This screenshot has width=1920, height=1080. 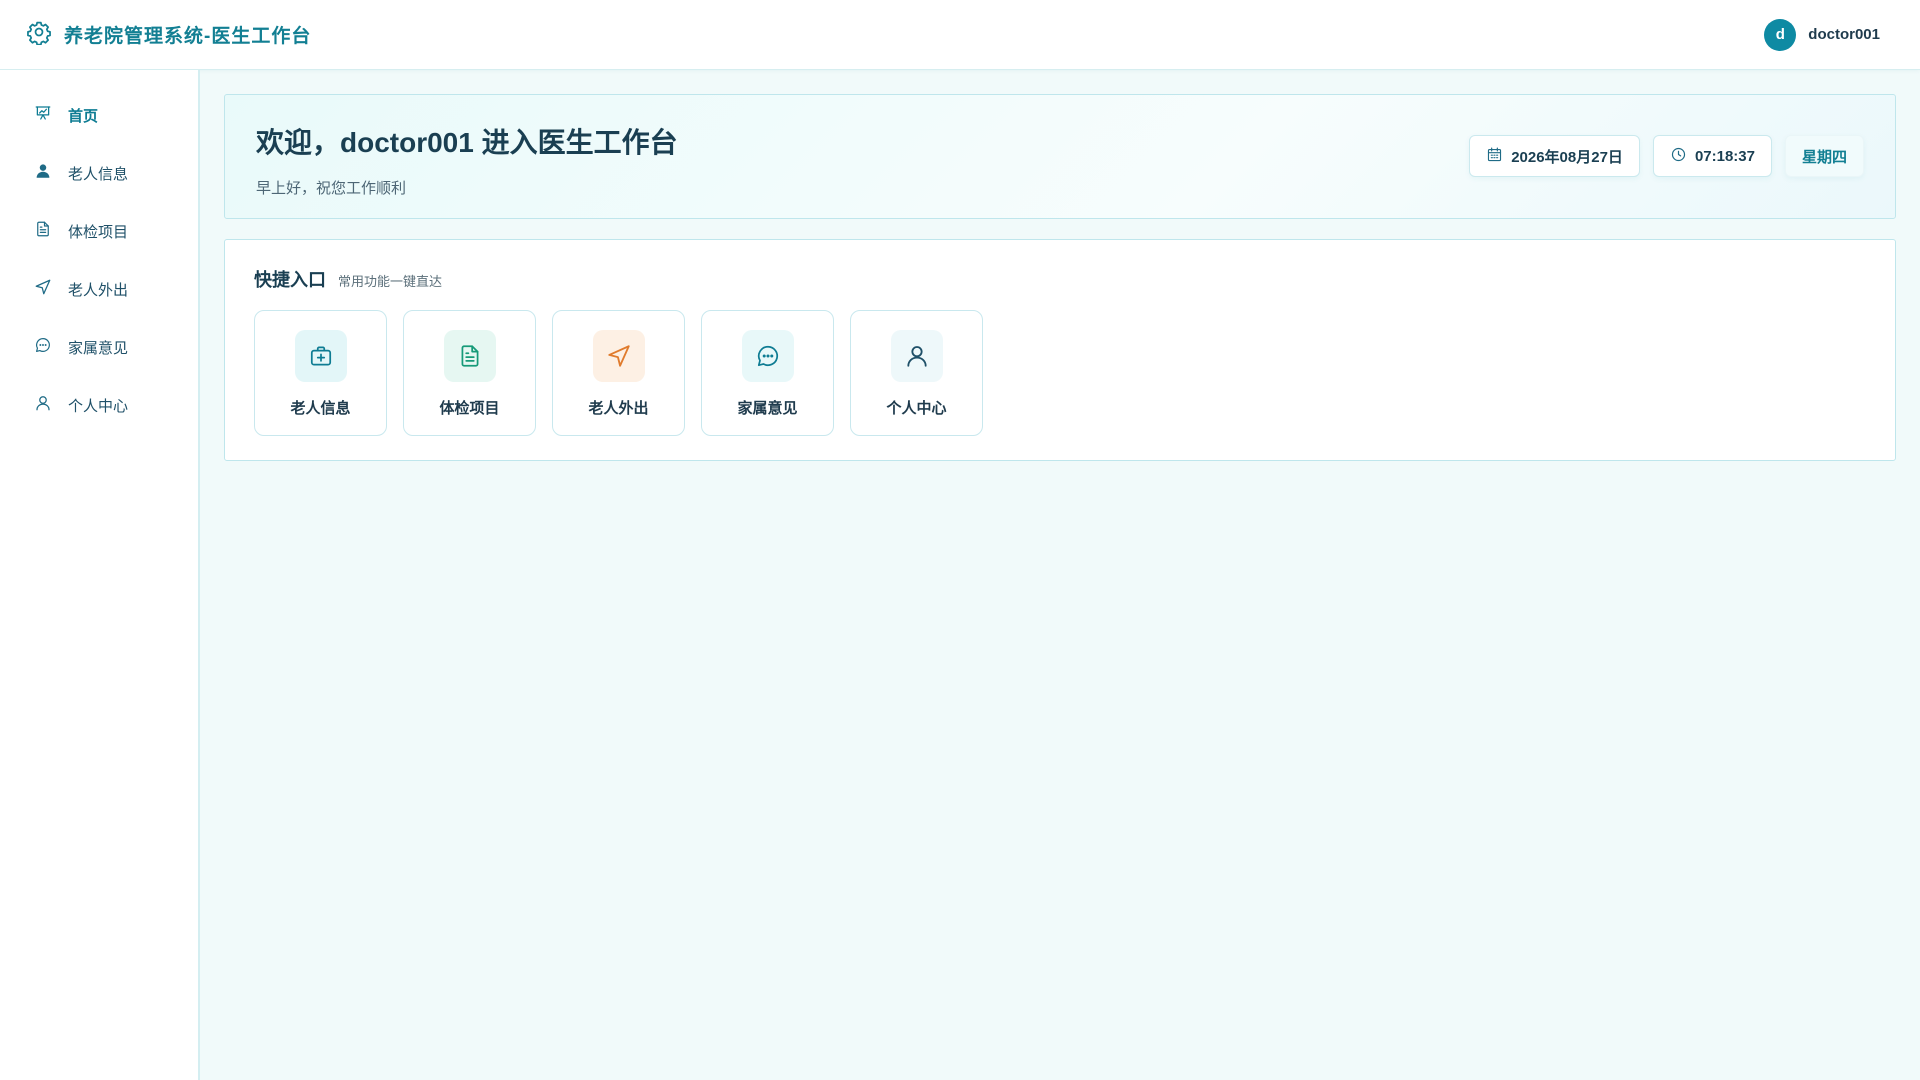 I want to click on top-header: 养老院管理系统-医生工作台 d doctor001, so click(x=960, y=35).